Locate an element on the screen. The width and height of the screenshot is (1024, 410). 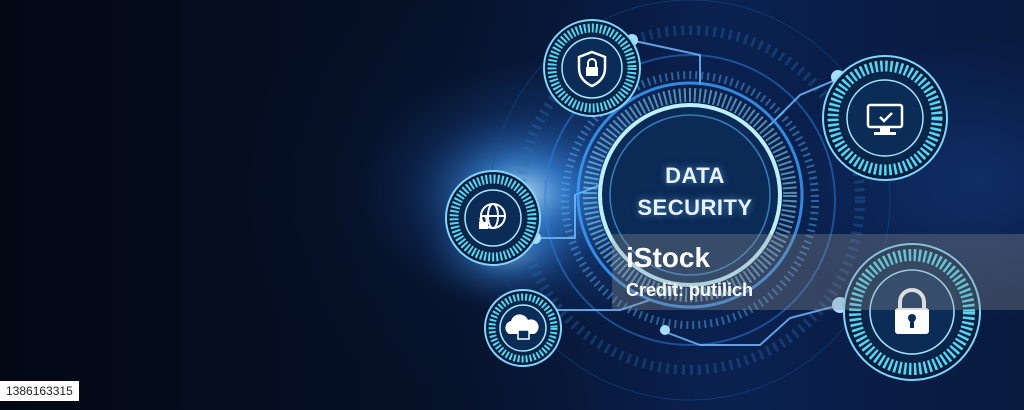
image-id-label: 1386163315 is located at coordinates (39, 391).